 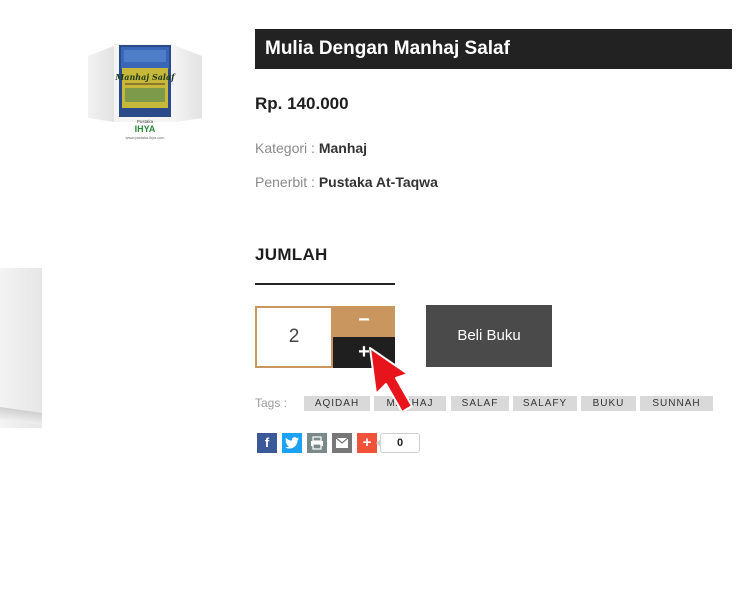 I want to click on facebook-icon: f, so click(x=267, y=443).